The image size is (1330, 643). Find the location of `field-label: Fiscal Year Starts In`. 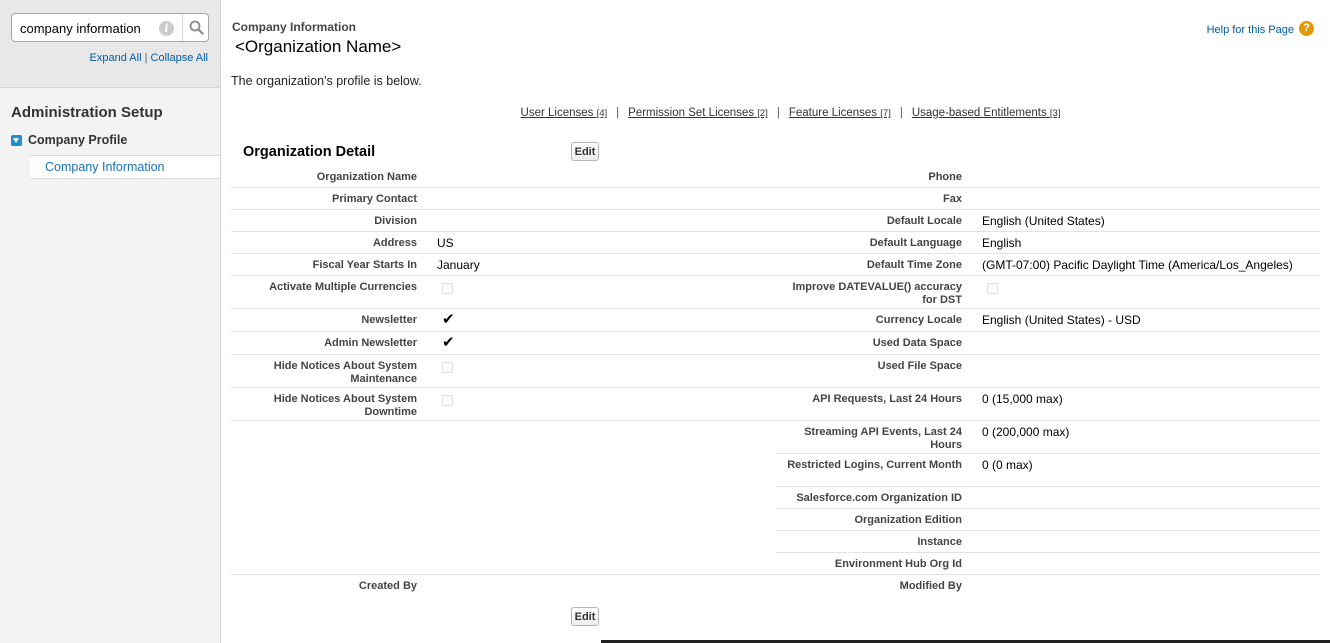

field-label: Fiscal Year Starts In is located at coordinates (364, 265).